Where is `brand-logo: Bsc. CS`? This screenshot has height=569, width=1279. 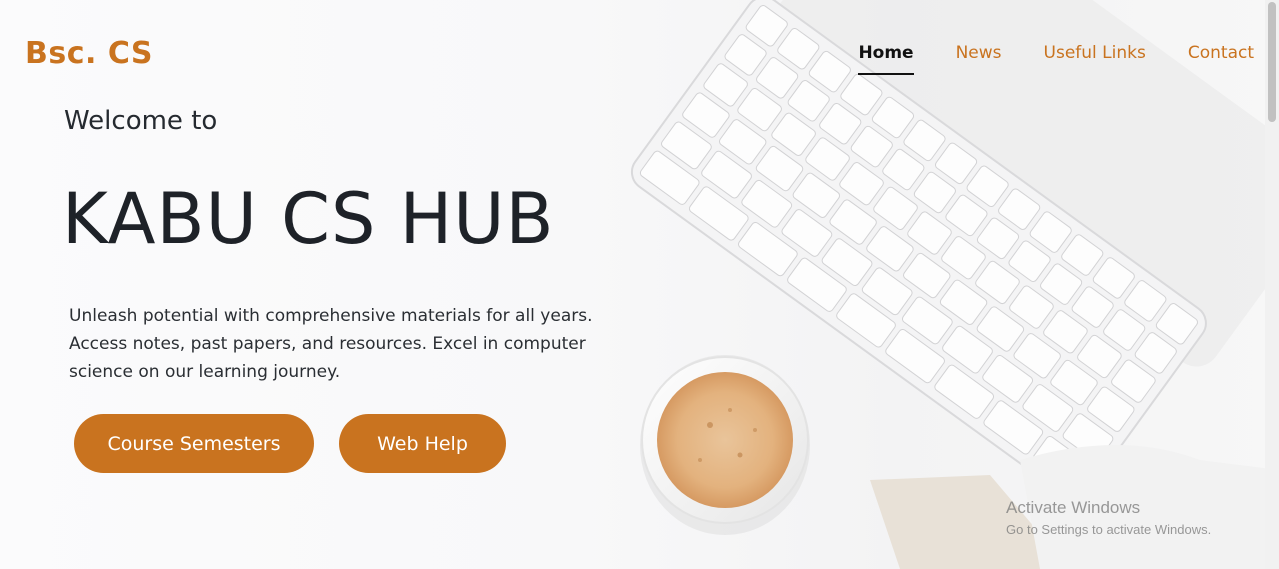
brand-logo: Bsc. CS is located at coordinates (89, 53).